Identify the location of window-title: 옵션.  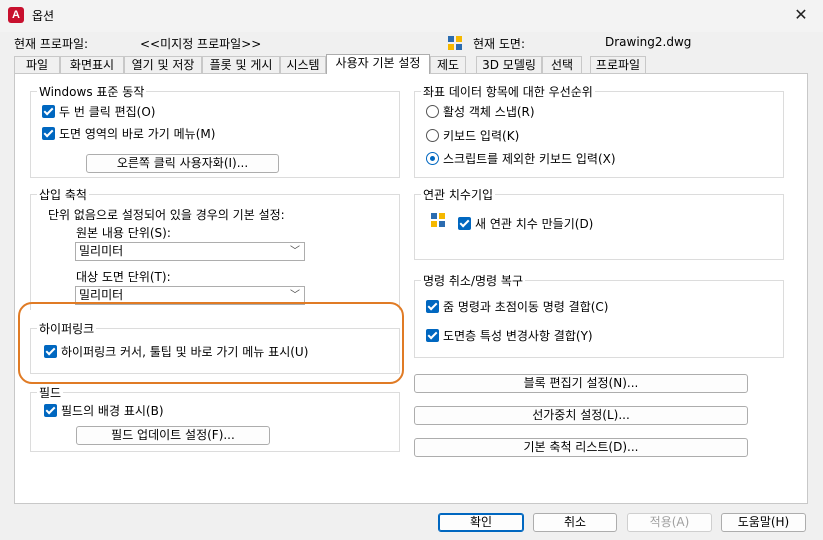
(43, 16).